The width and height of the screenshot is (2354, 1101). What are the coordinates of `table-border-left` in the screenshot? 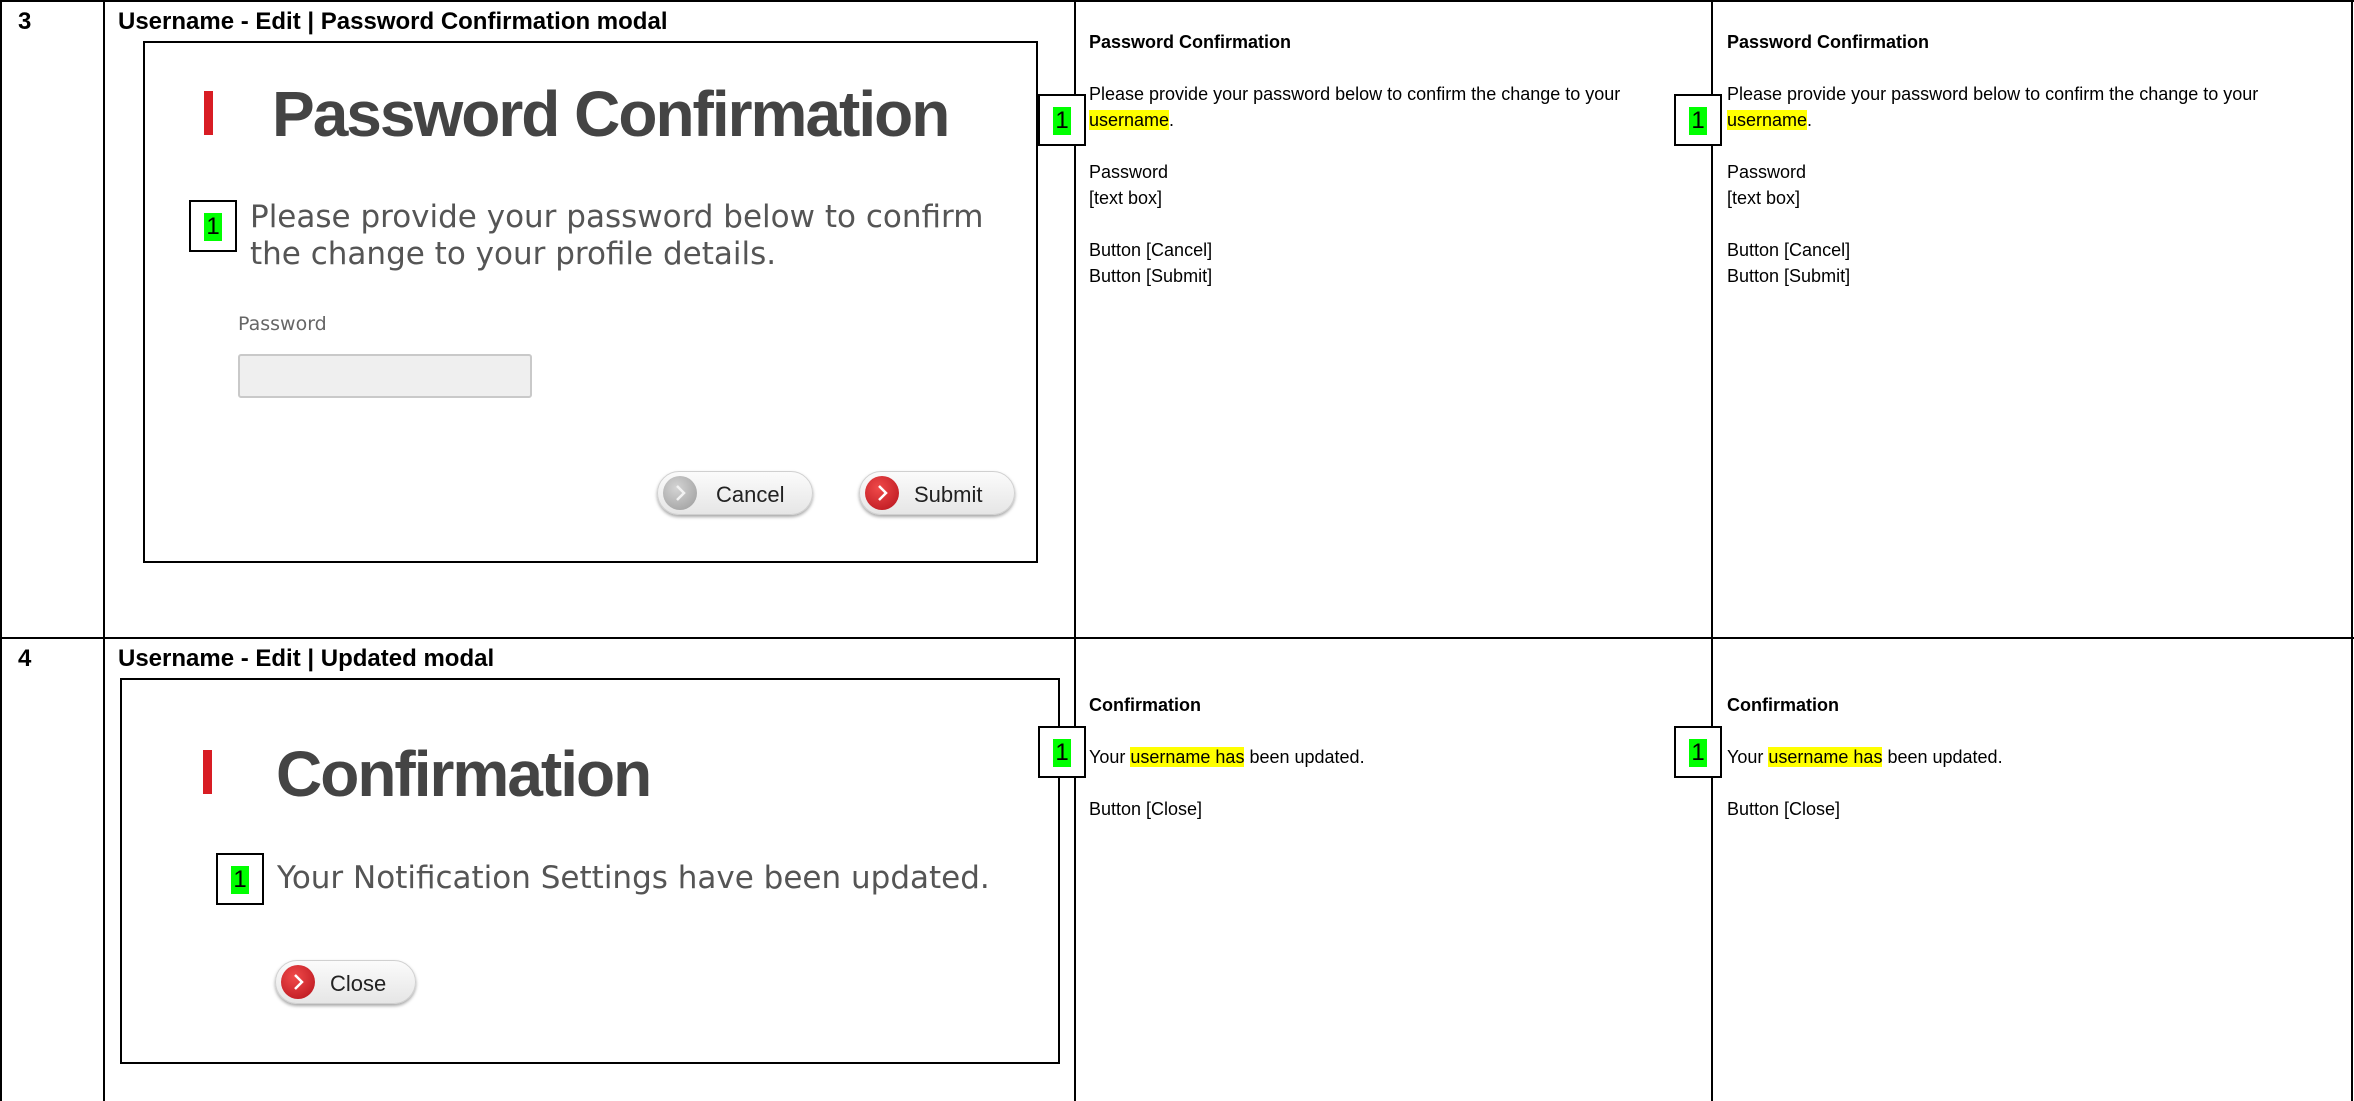 It's located at (1, 550).